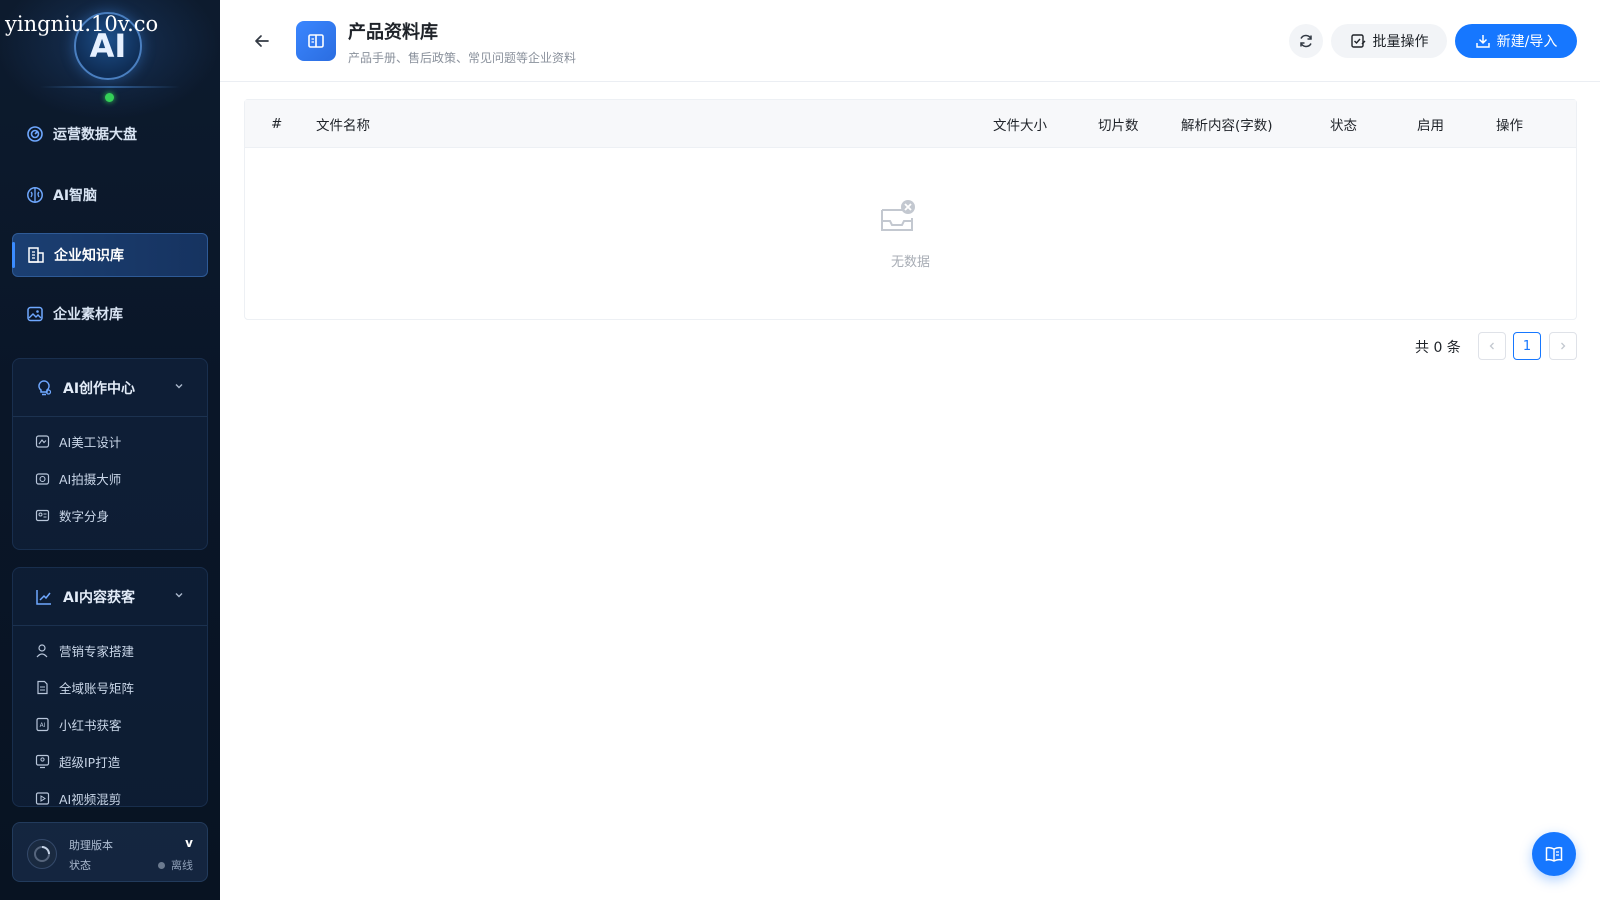 The image size is (1600, 900). Describe the element at coordinates (1438, 348) in the screenshot. I see `pagination-total: 共 0 条` at that location.